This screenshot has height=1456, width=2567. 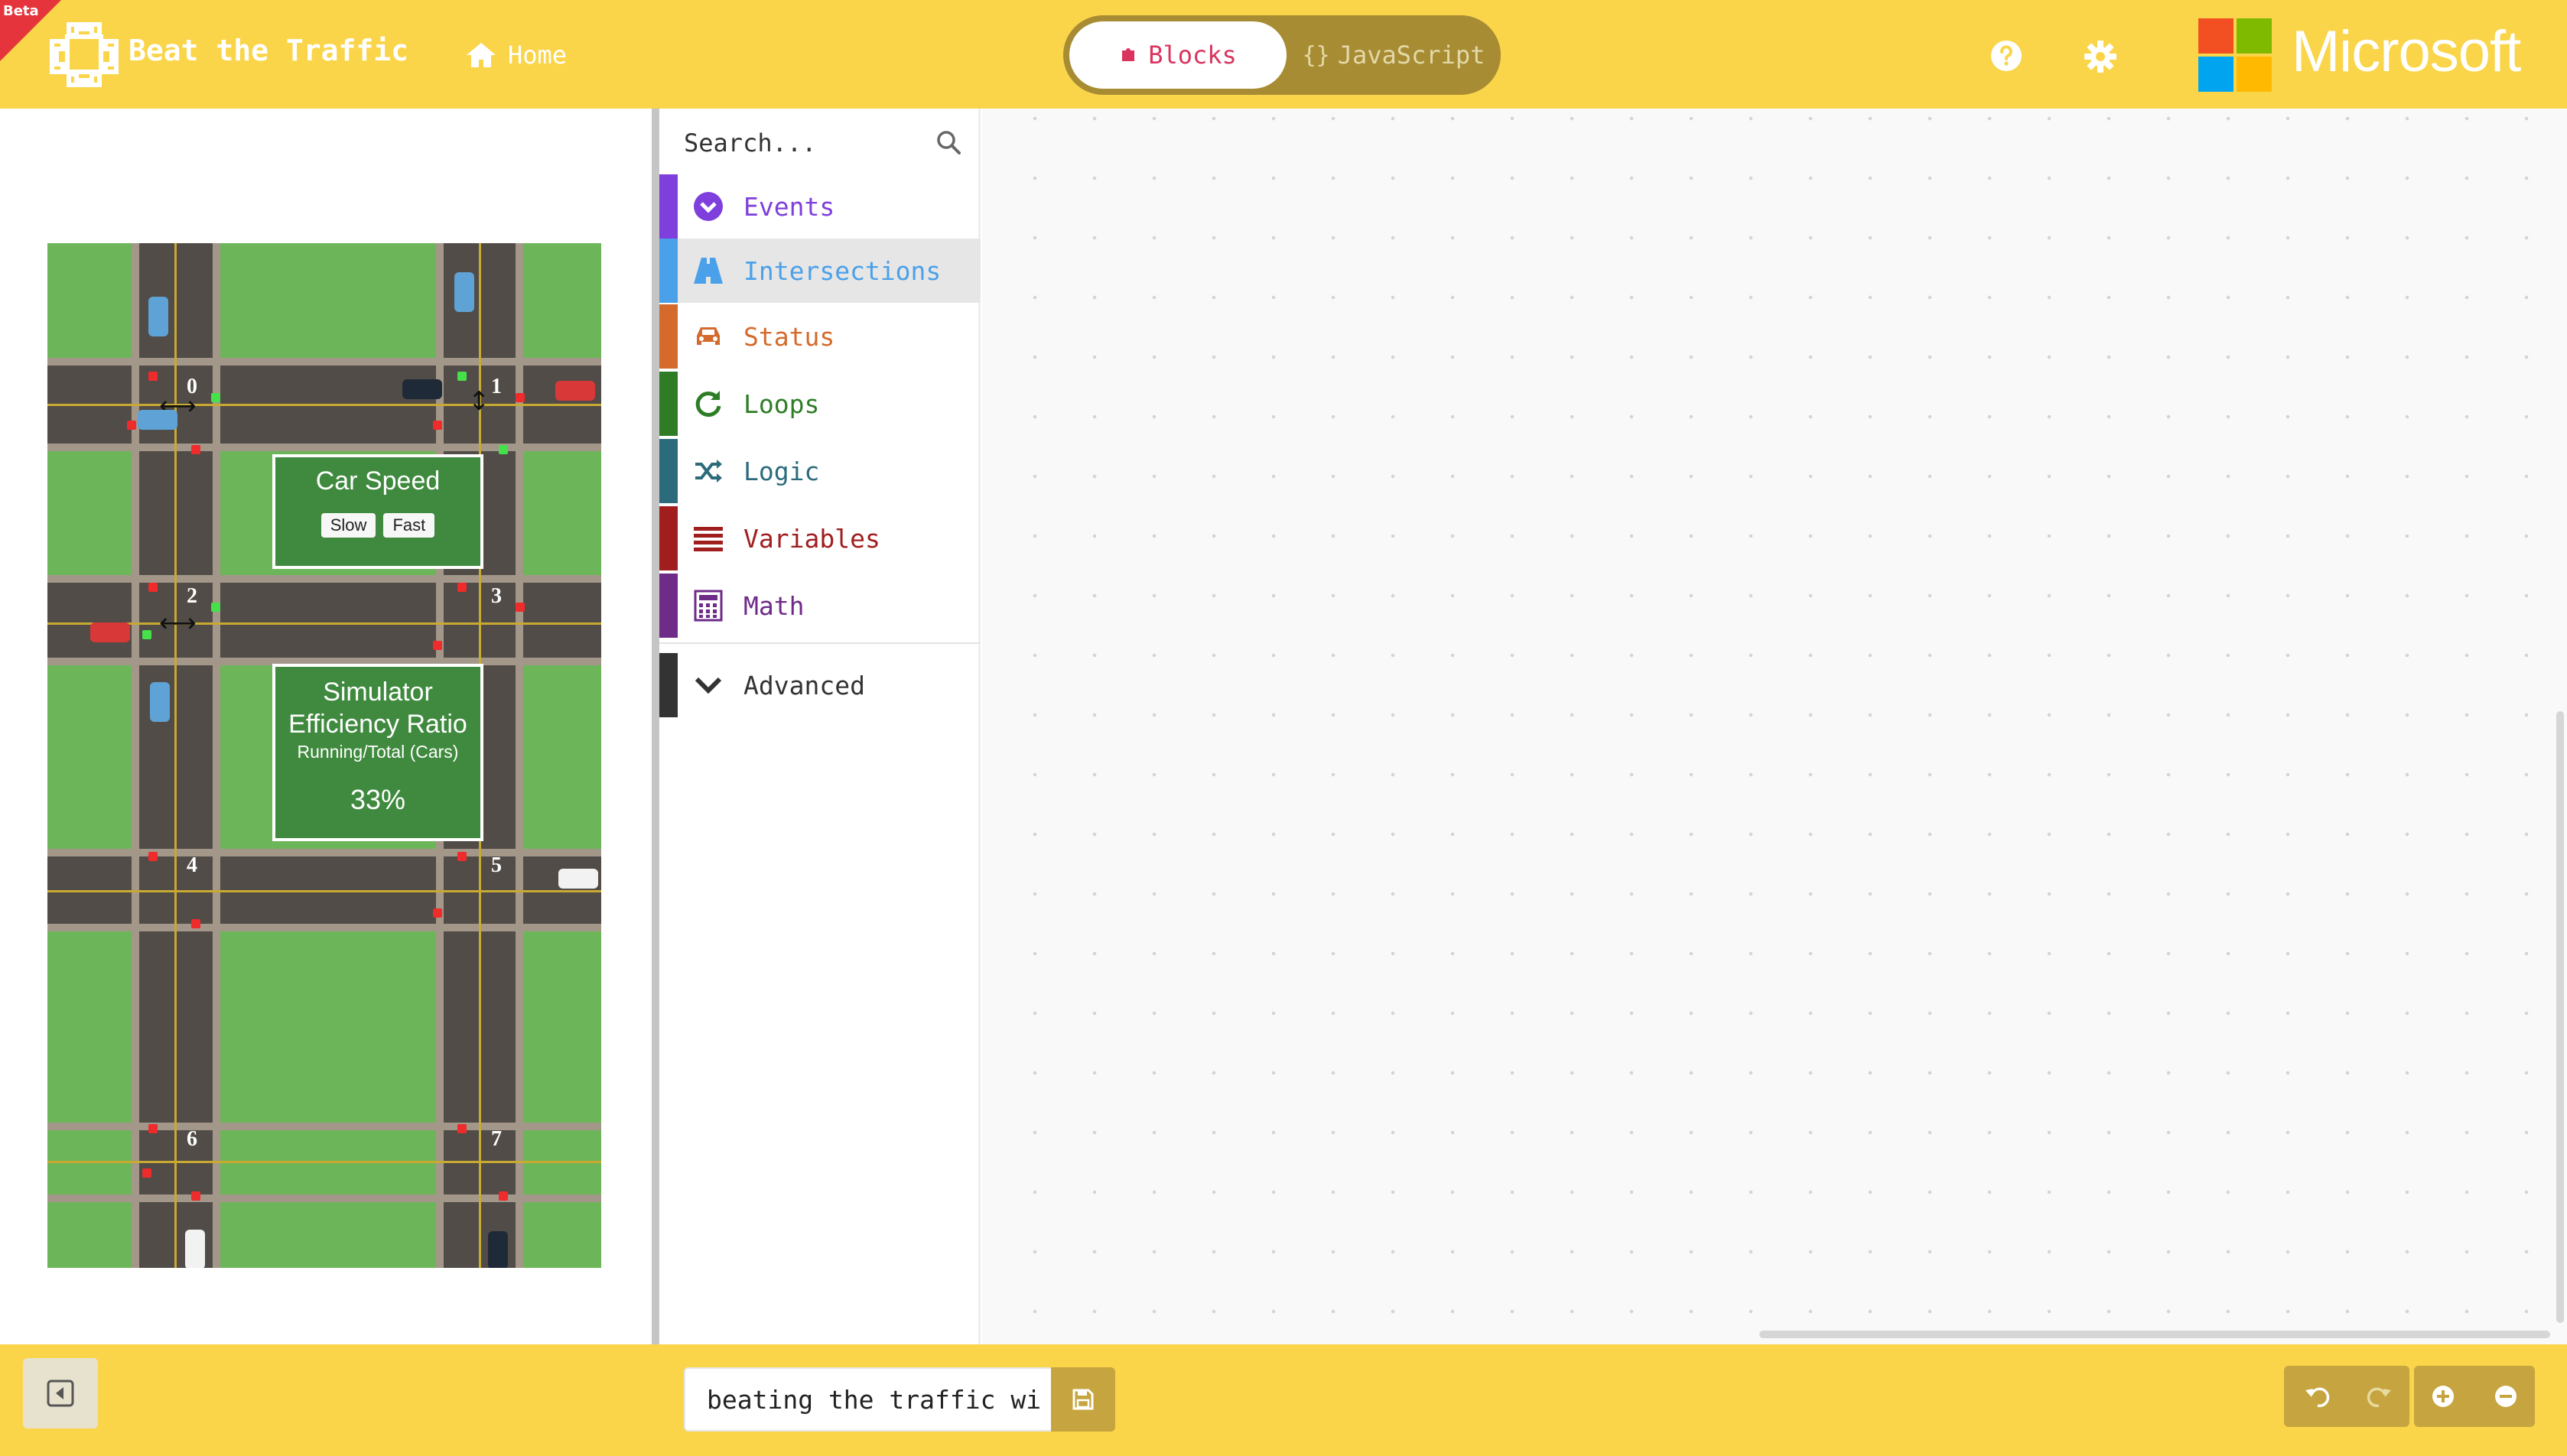 I want to click on category-status: Status, so click(x=820, y=336).